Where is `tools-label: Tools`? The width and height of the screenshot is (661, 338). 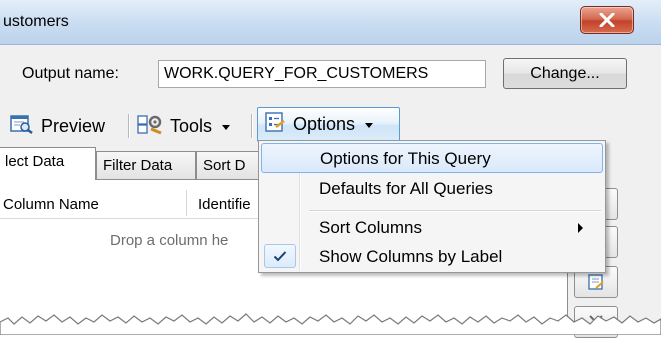 tools-label: Tools is located at coordinates (191, 125).